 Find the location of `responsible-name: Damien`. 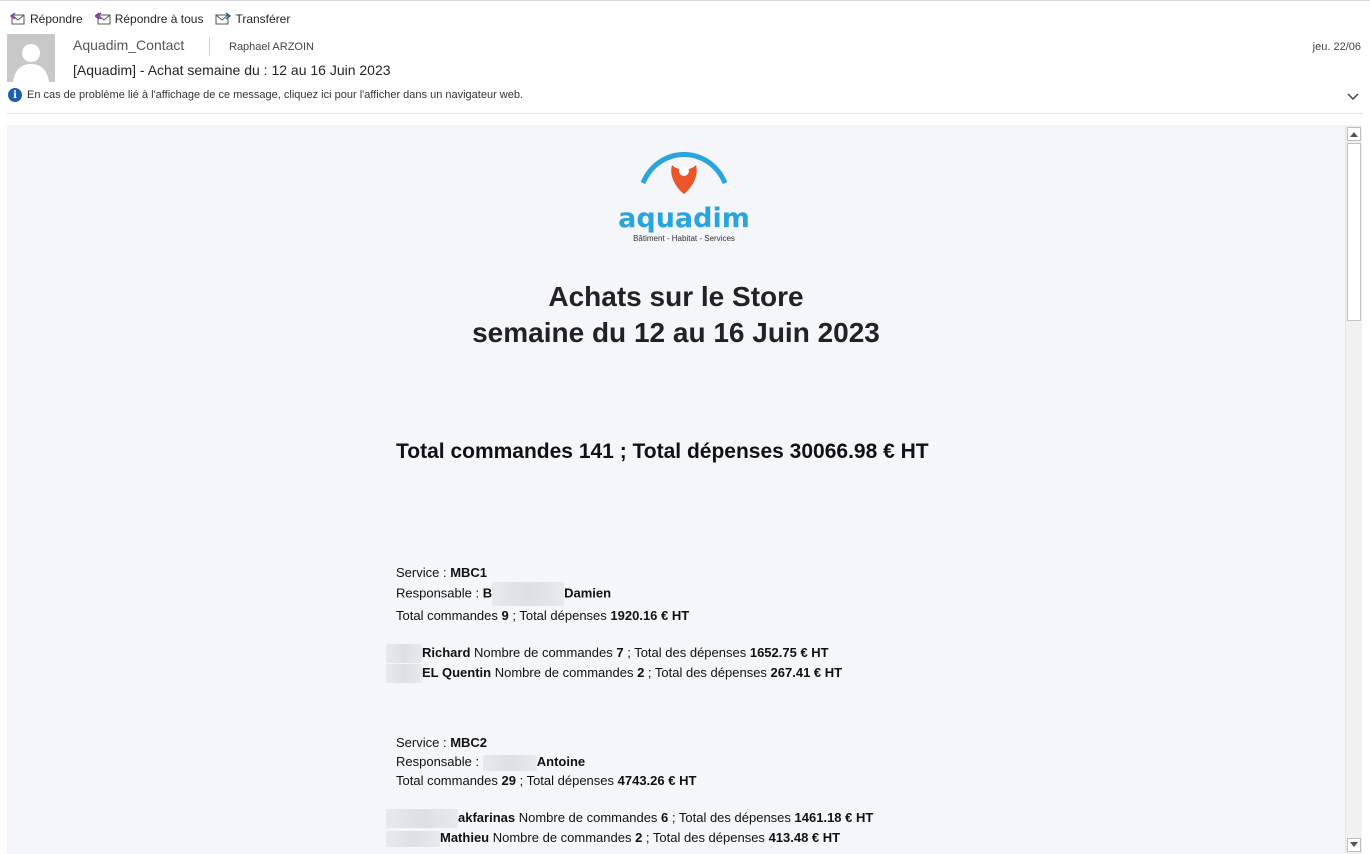

responsible-name: Damien is located at coordinates (588, 593).